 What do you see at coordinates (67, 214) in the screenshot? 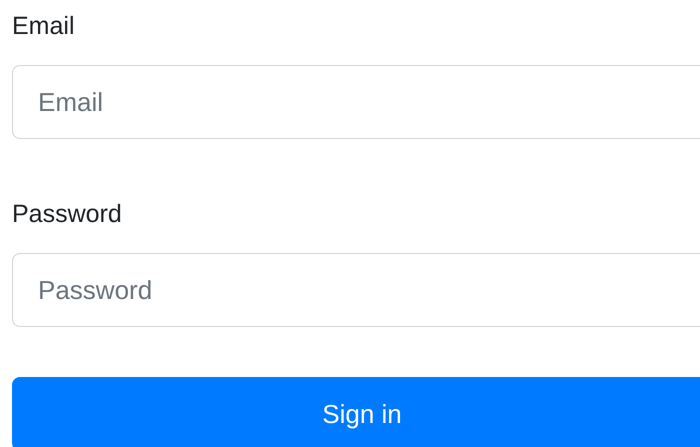
I see `field-label: Password` at bounding box center [67, 214].